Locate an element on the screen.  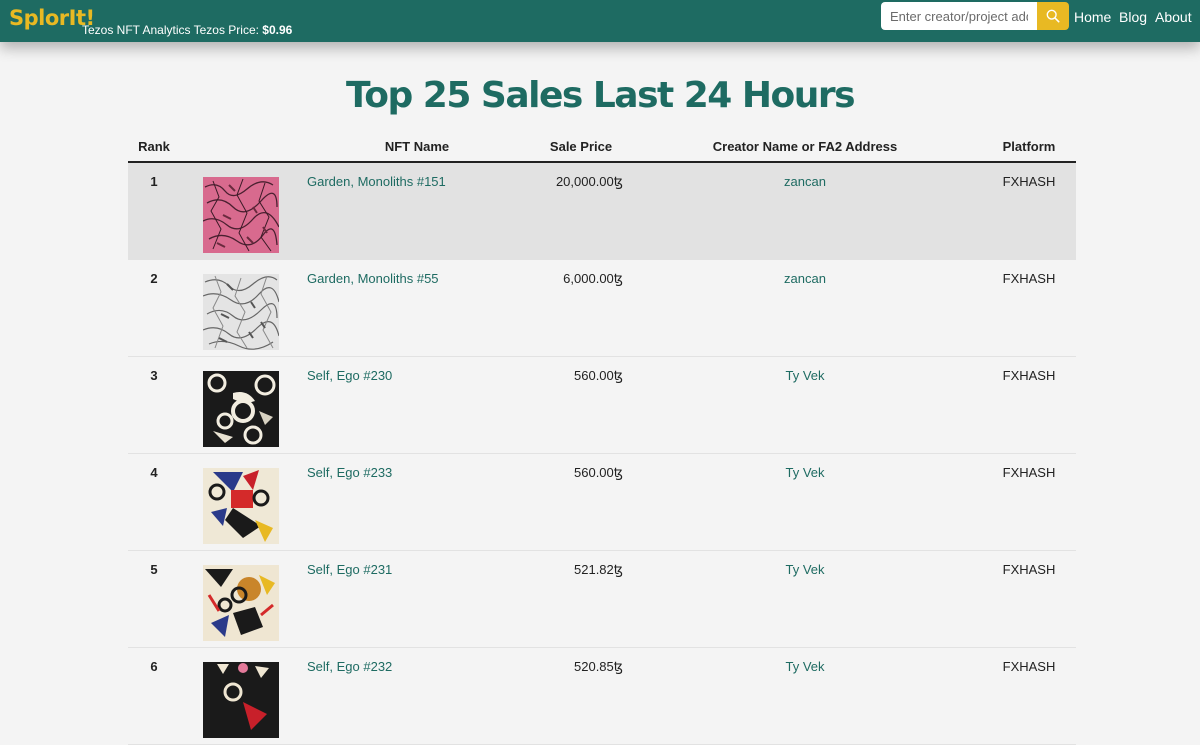
page-title: Top 25 Sales Last 24 Hours is located at coordinates (600, 95).